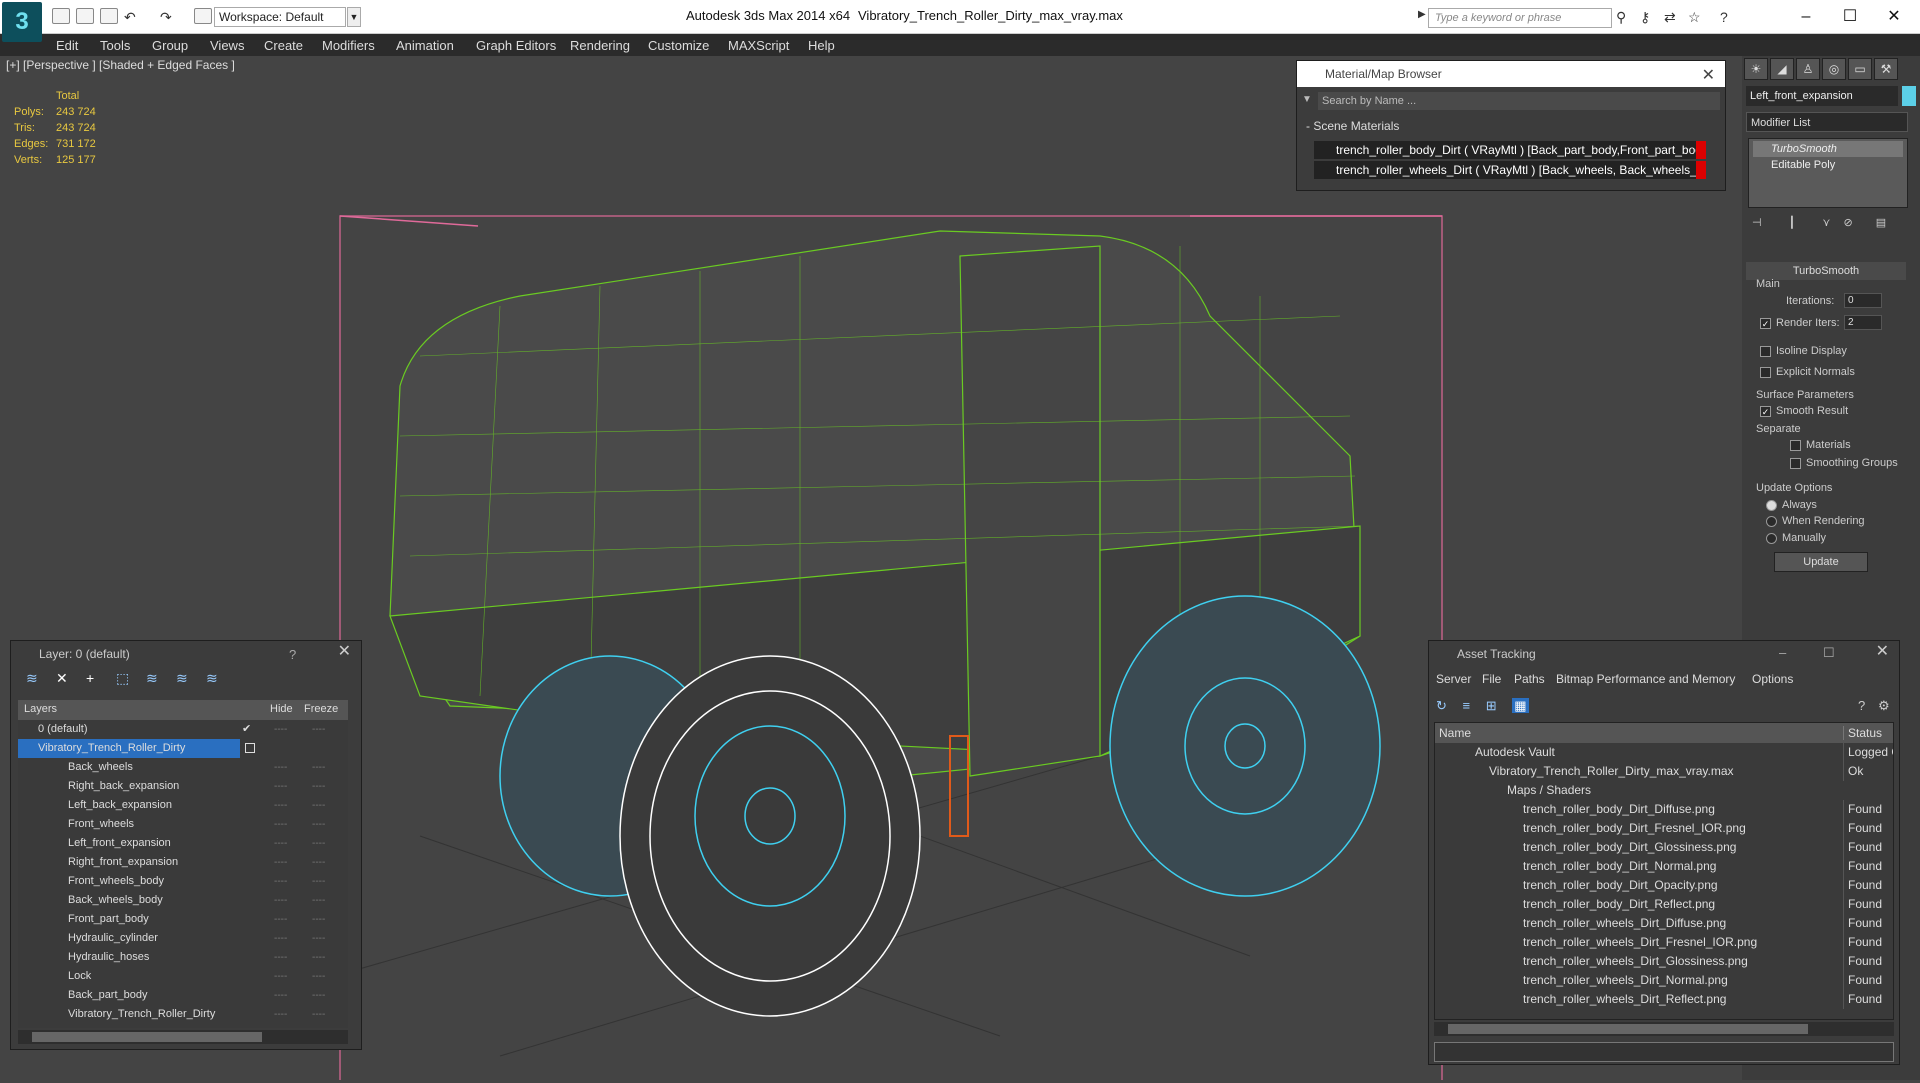  I want to click on settings-icon: ⚙, so click(1884, 706).